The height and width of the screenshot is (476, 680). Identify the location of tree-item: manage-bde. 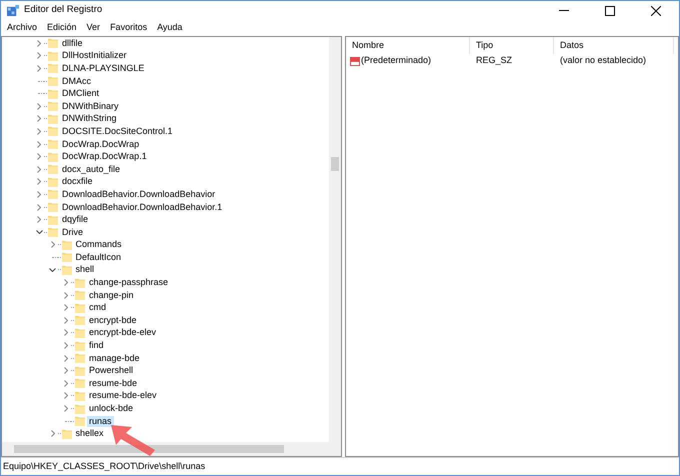
(114, 358).